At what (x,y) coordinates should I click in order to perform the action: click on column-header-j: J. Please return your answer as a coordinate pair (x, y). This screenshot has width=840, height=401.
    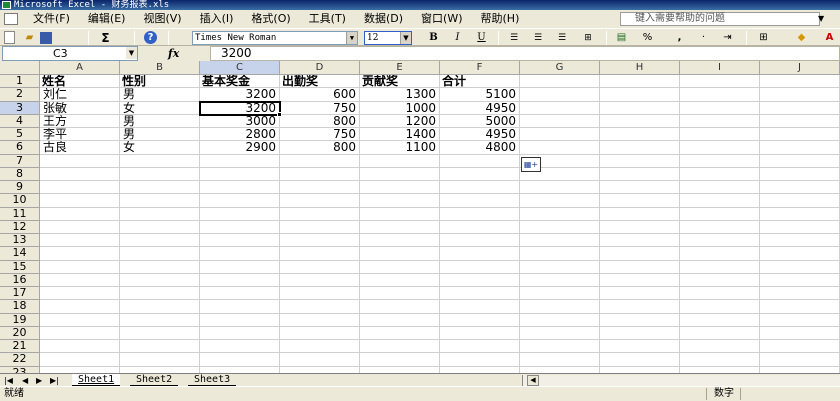
    Looking at the image, I should click on (800, 68).